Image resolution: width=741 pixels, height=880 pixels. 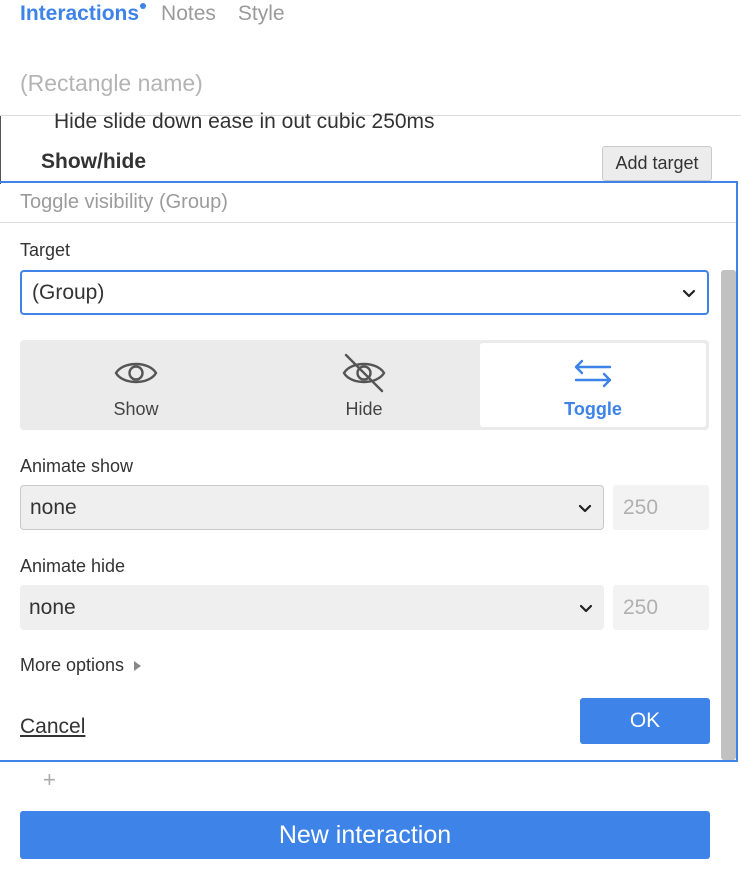 What do you see at coordinates (111, 83) in the screenshot?
I see `rectangle-name-field: (Rectangle name)` at bounding box center [111, 83].